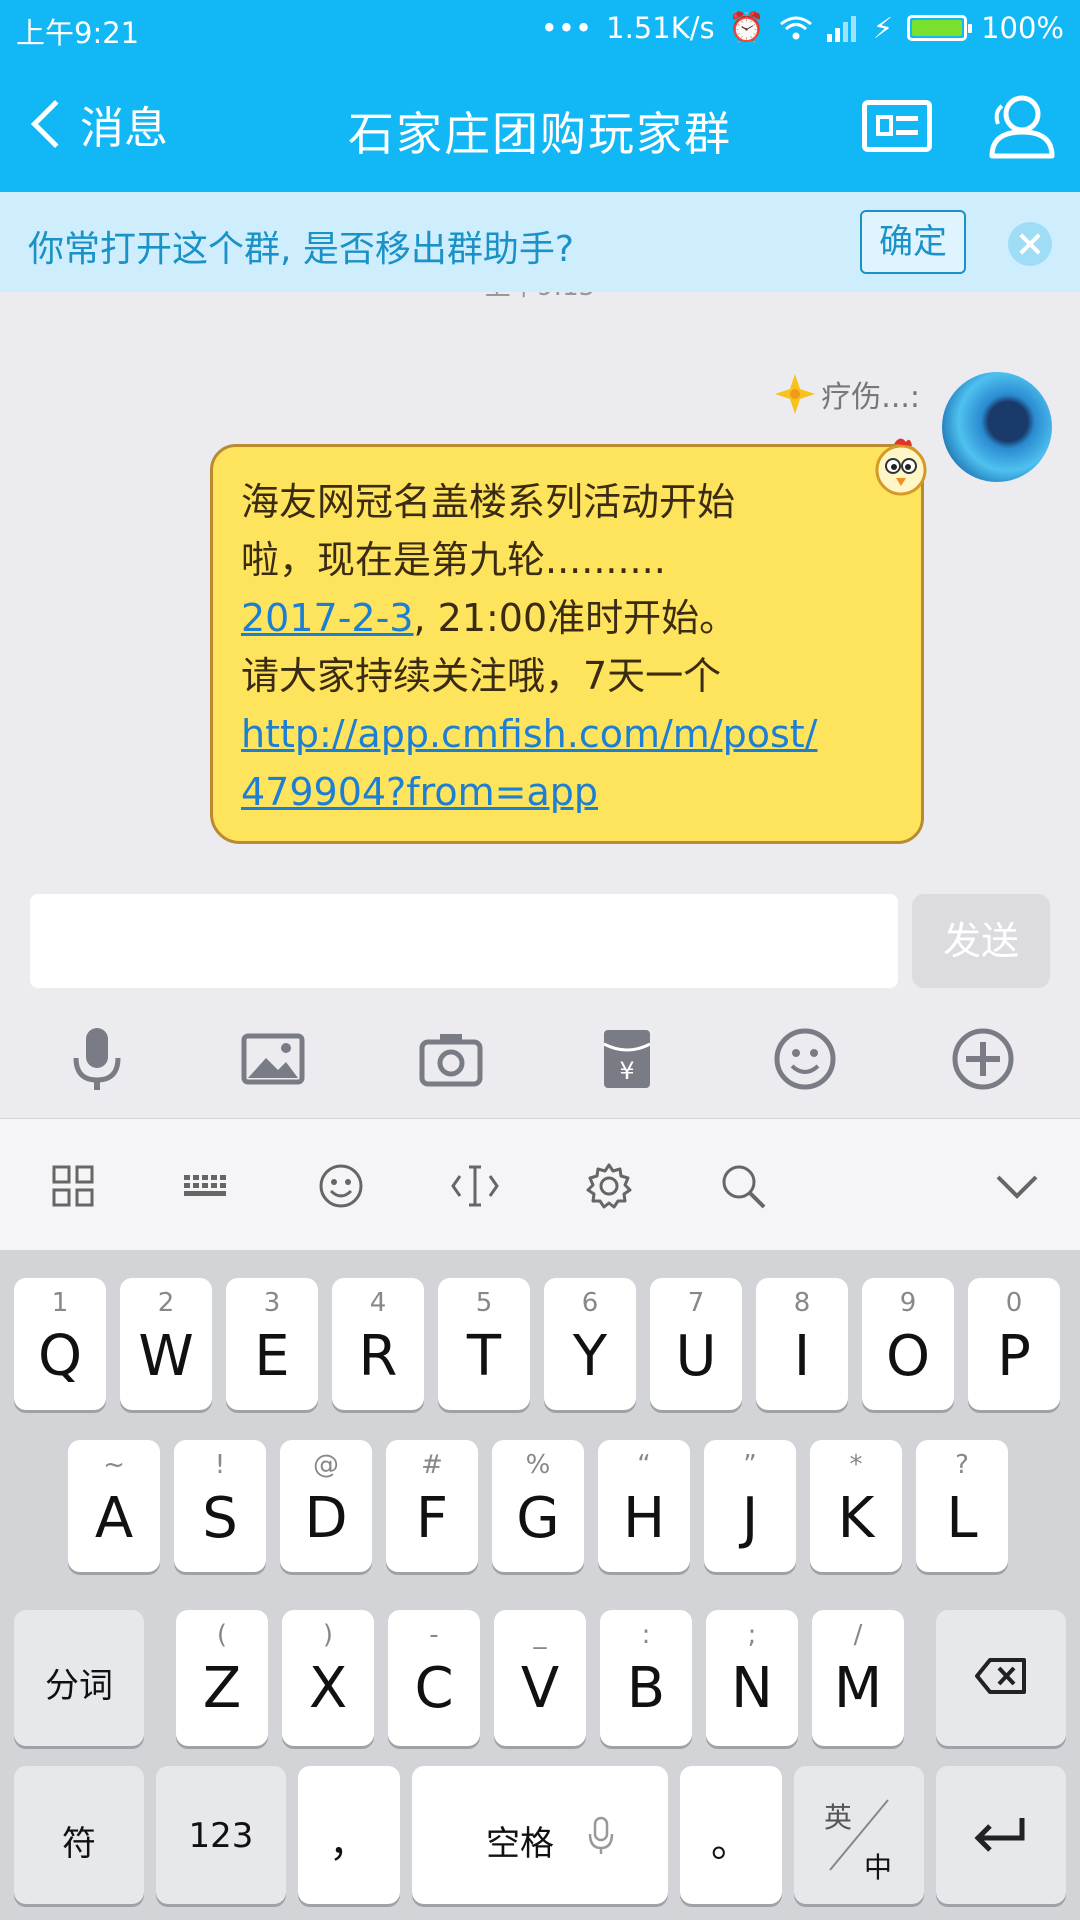  I want to click on confirm-button: 确定, so click(913, 242).